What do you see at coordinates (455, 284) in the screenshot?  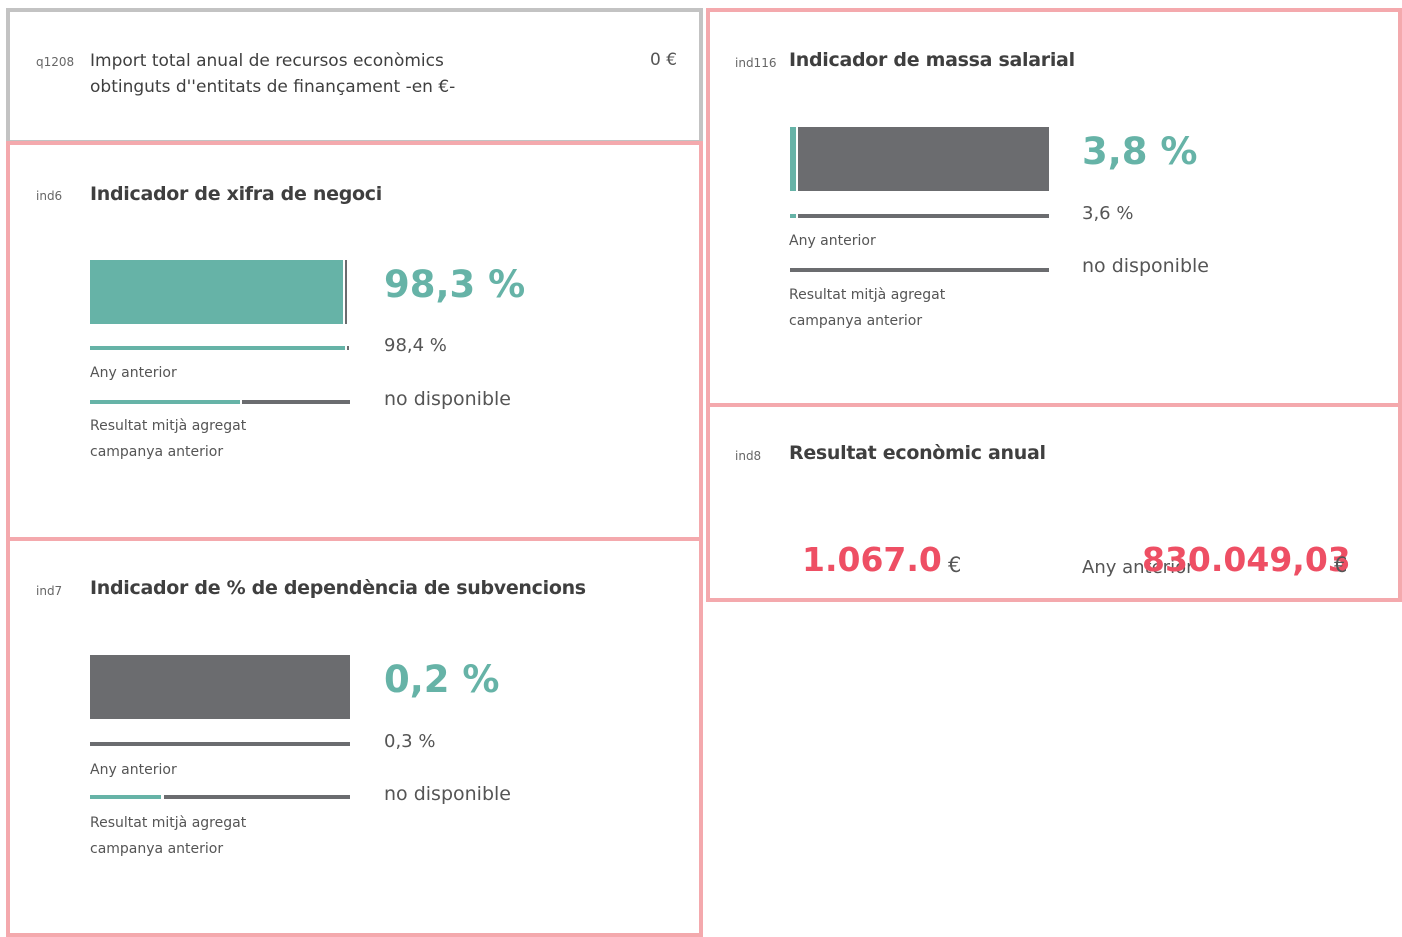 I see `current-value: 98,3 %` at bounding box center [455, 284].